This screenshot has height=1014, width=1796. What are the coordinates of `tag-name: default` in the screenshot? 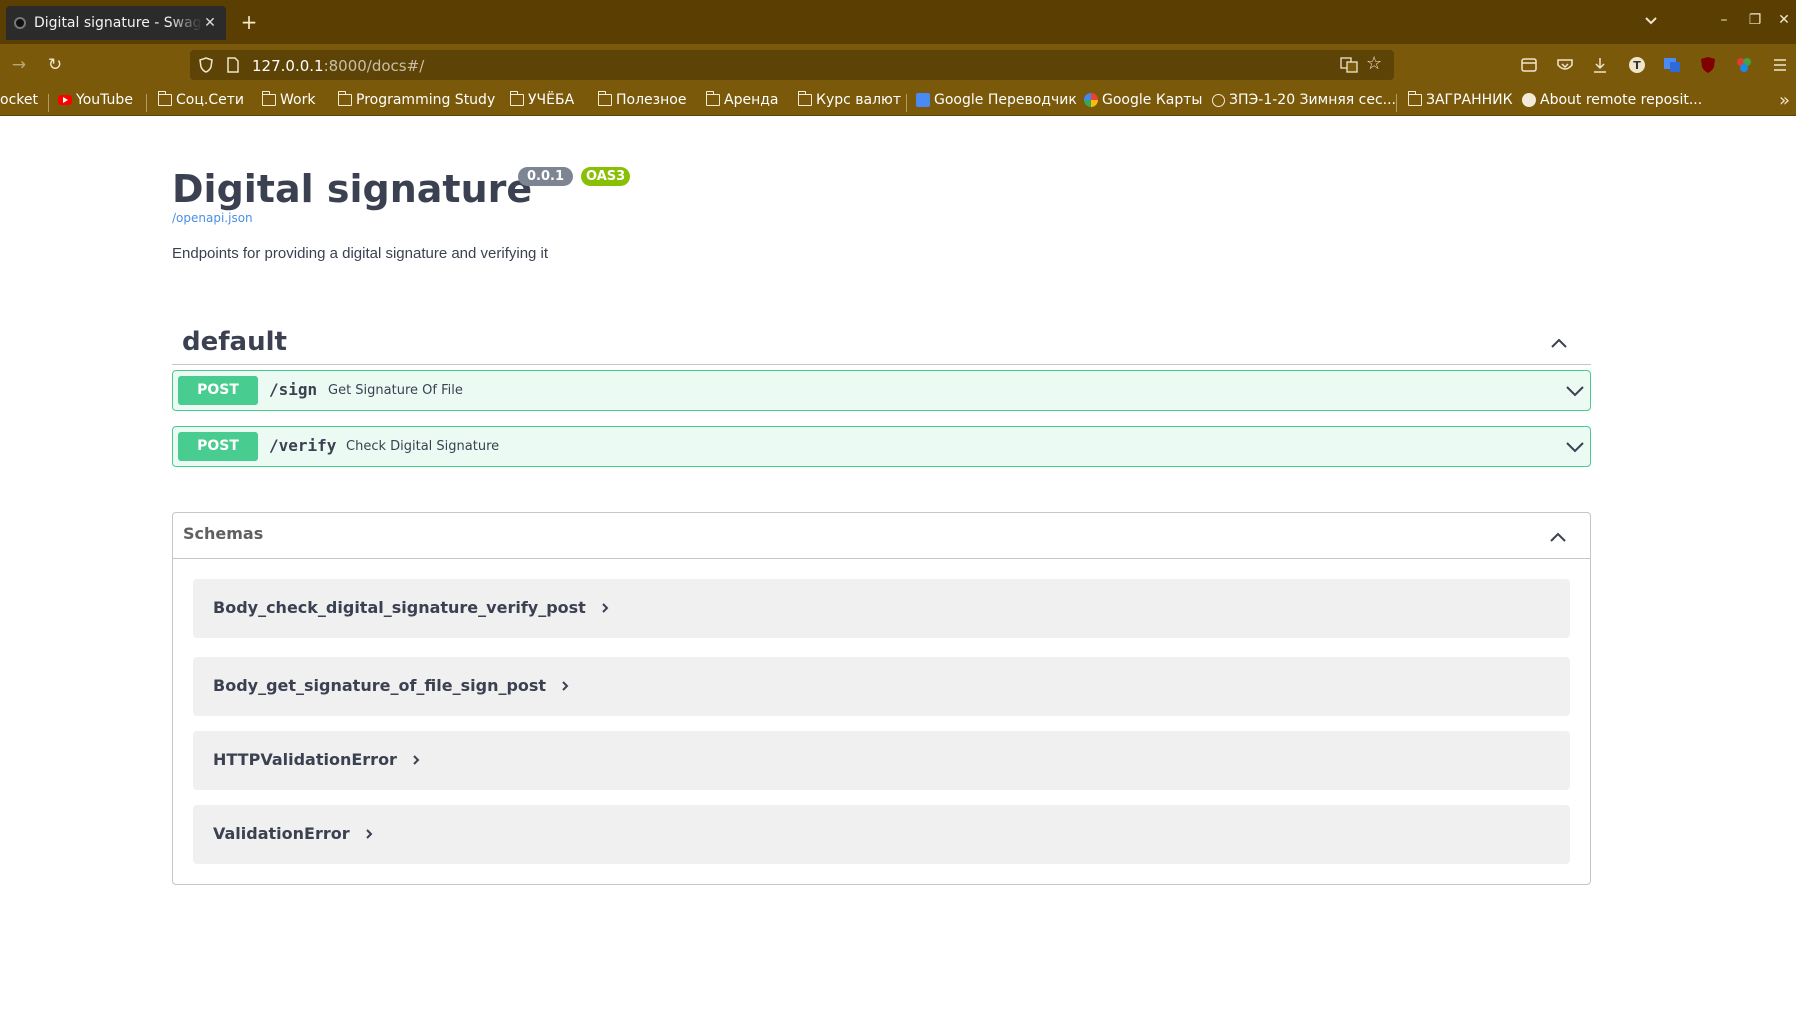 It's located at (234, 342).